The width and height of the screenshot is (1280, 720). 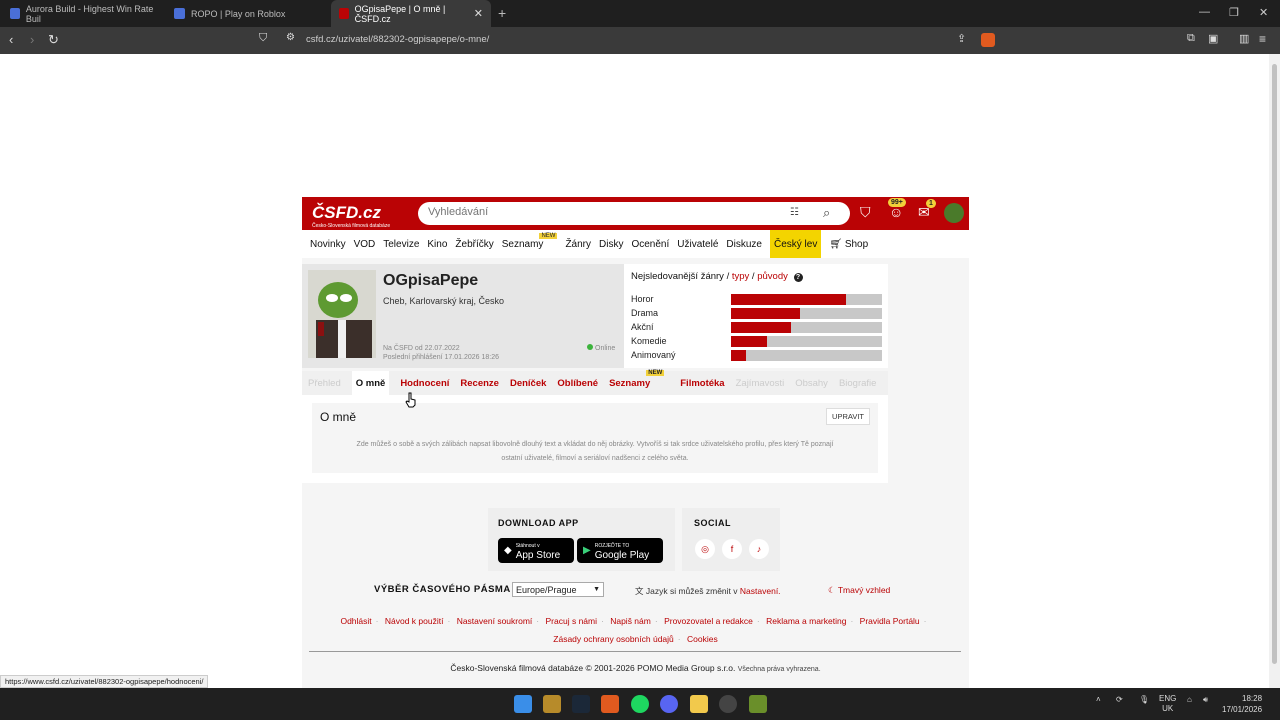 What do you see at coordinates (1205, 700) in the screenshot?
I see `volume-icon: 🔊︎` at bounding box center [1205, 700].